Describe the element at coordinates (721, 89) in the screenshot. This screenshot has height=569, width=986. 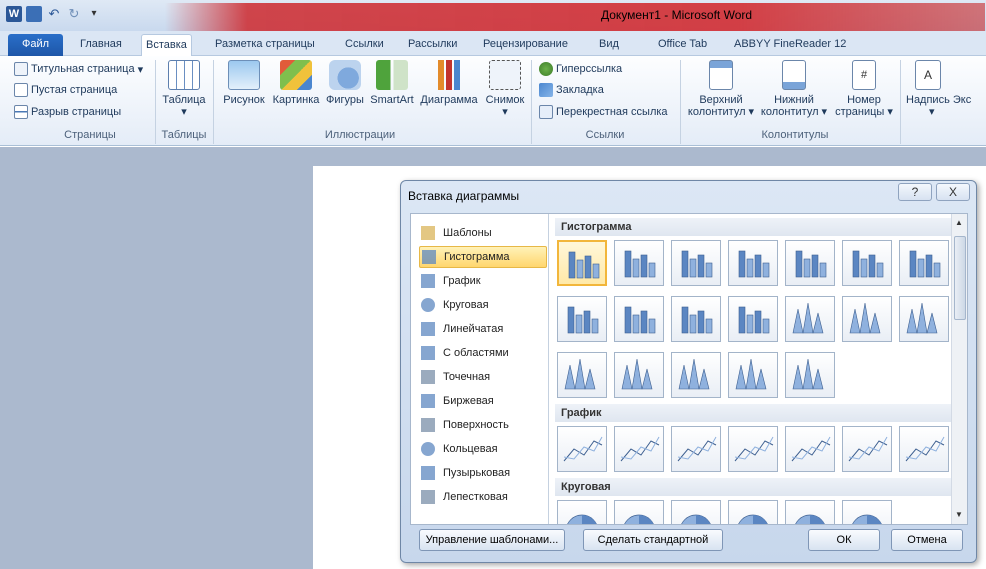
I see `header-button: Верхний колонтитул ▾` at that location.